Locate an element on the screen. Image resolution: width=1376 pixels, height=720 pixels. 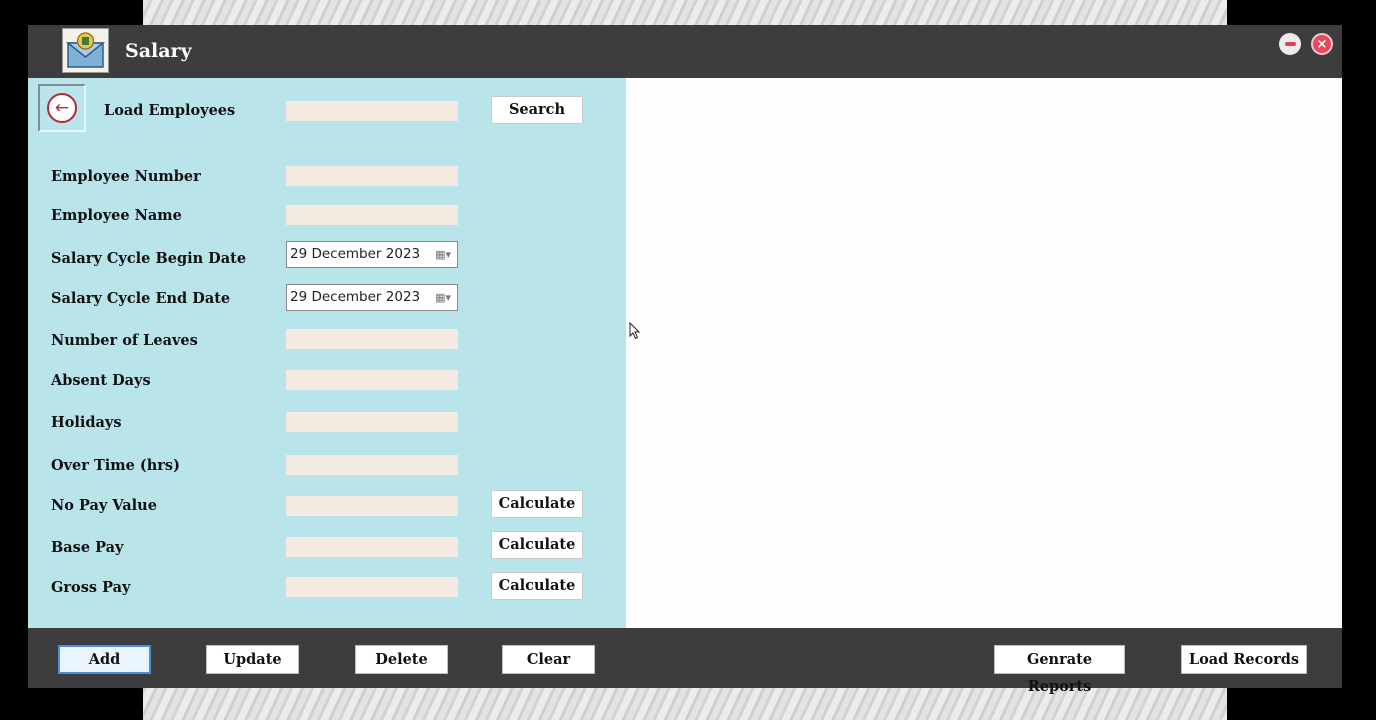
title-bar: Salary × is located at coordinates (685, 51).